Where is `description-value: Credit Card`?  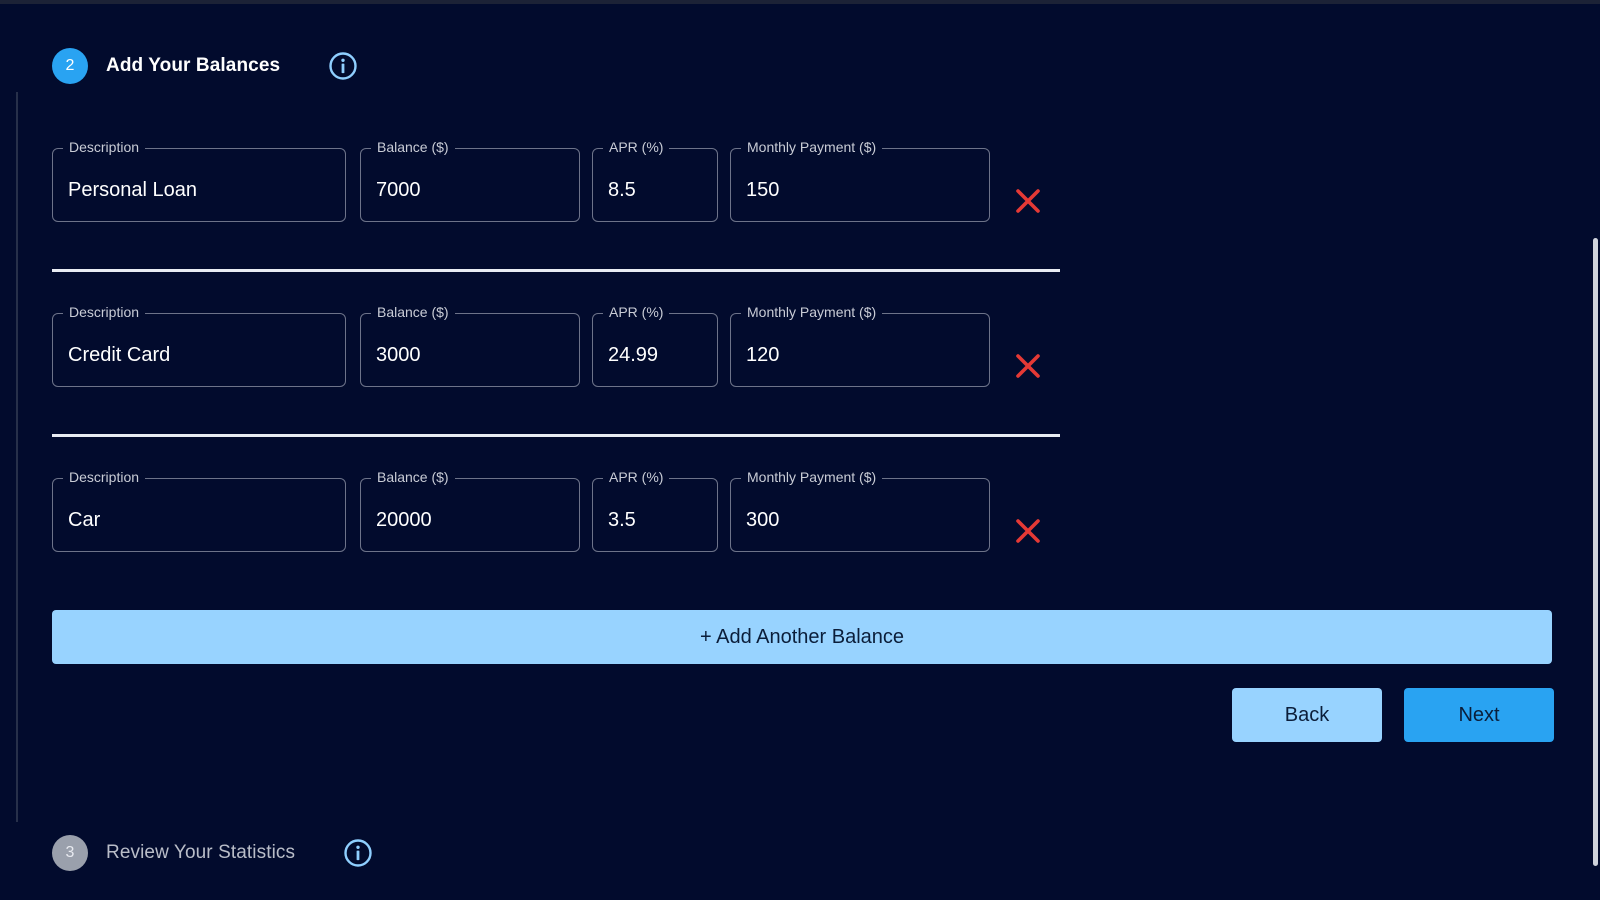 description-value: Credit Card is located at coordinates (119, 355).